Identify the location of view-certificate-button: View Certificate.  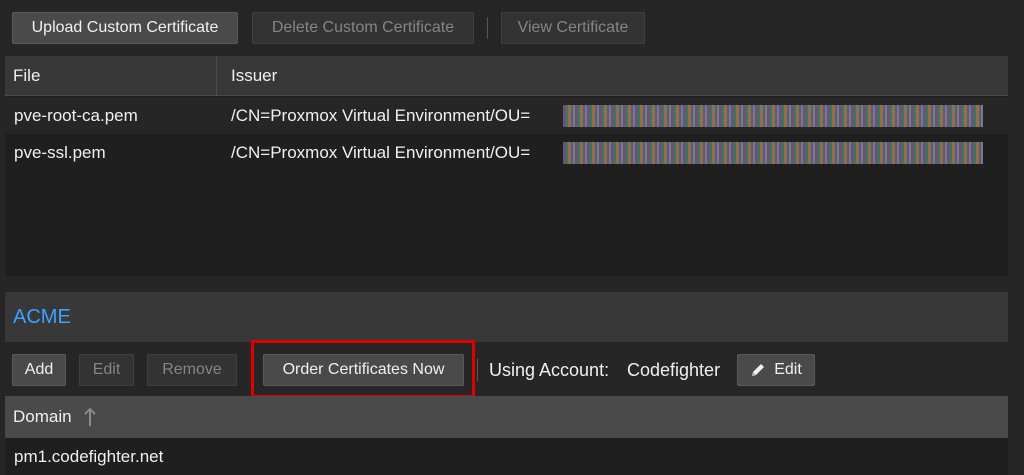
(573, 28).